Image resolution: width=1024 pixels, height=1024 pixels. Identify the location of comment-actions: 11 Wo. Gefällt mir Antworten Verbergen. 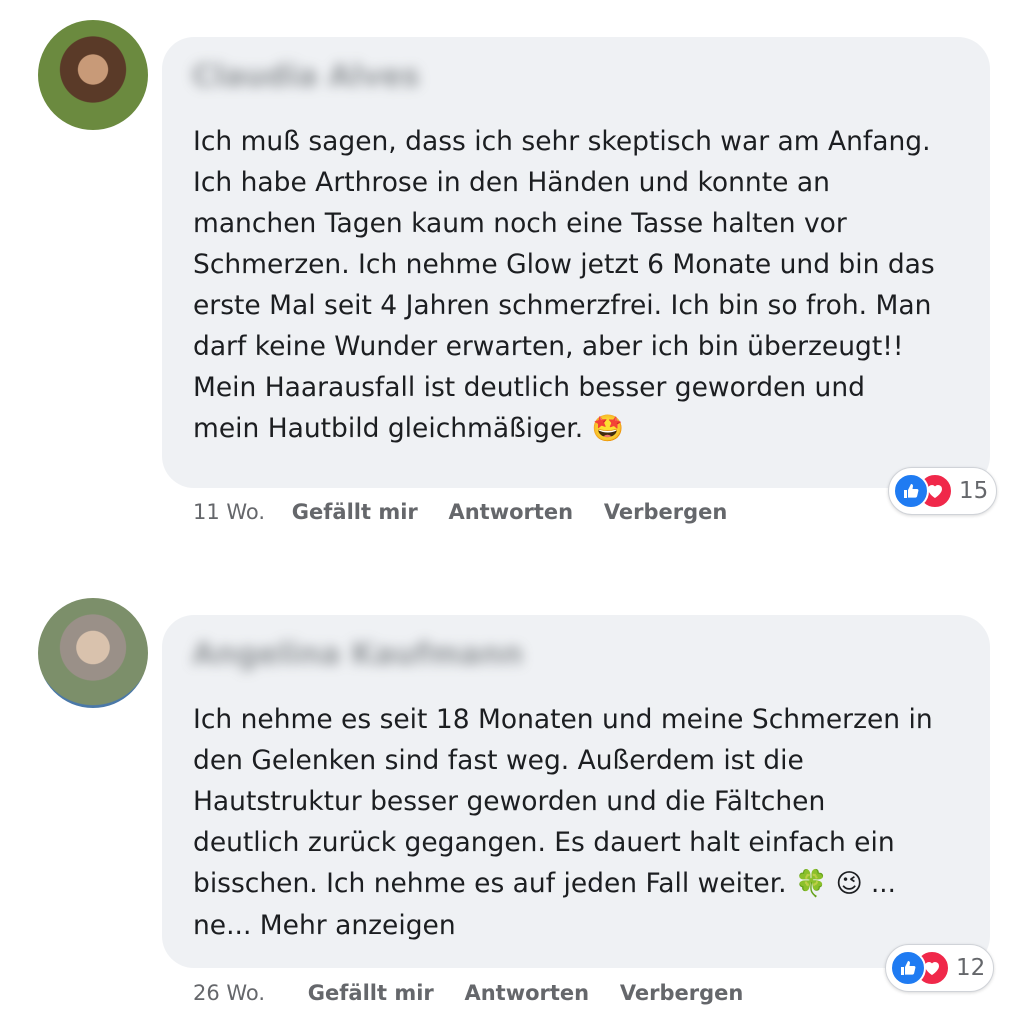
(472, 512).